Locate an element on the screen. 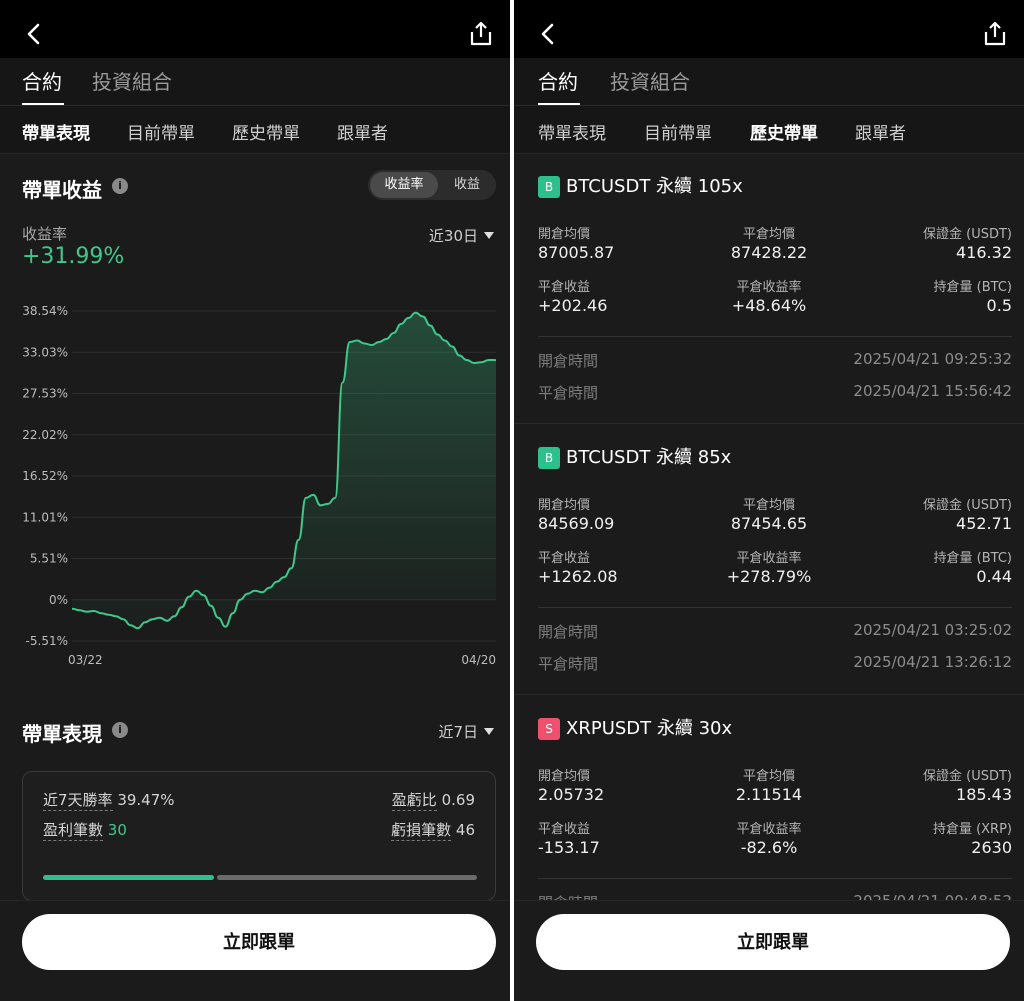 This screenshot has height=1001, width=1024. loss-count-label: 虧損筆數 is located at coordinates (421, 831).